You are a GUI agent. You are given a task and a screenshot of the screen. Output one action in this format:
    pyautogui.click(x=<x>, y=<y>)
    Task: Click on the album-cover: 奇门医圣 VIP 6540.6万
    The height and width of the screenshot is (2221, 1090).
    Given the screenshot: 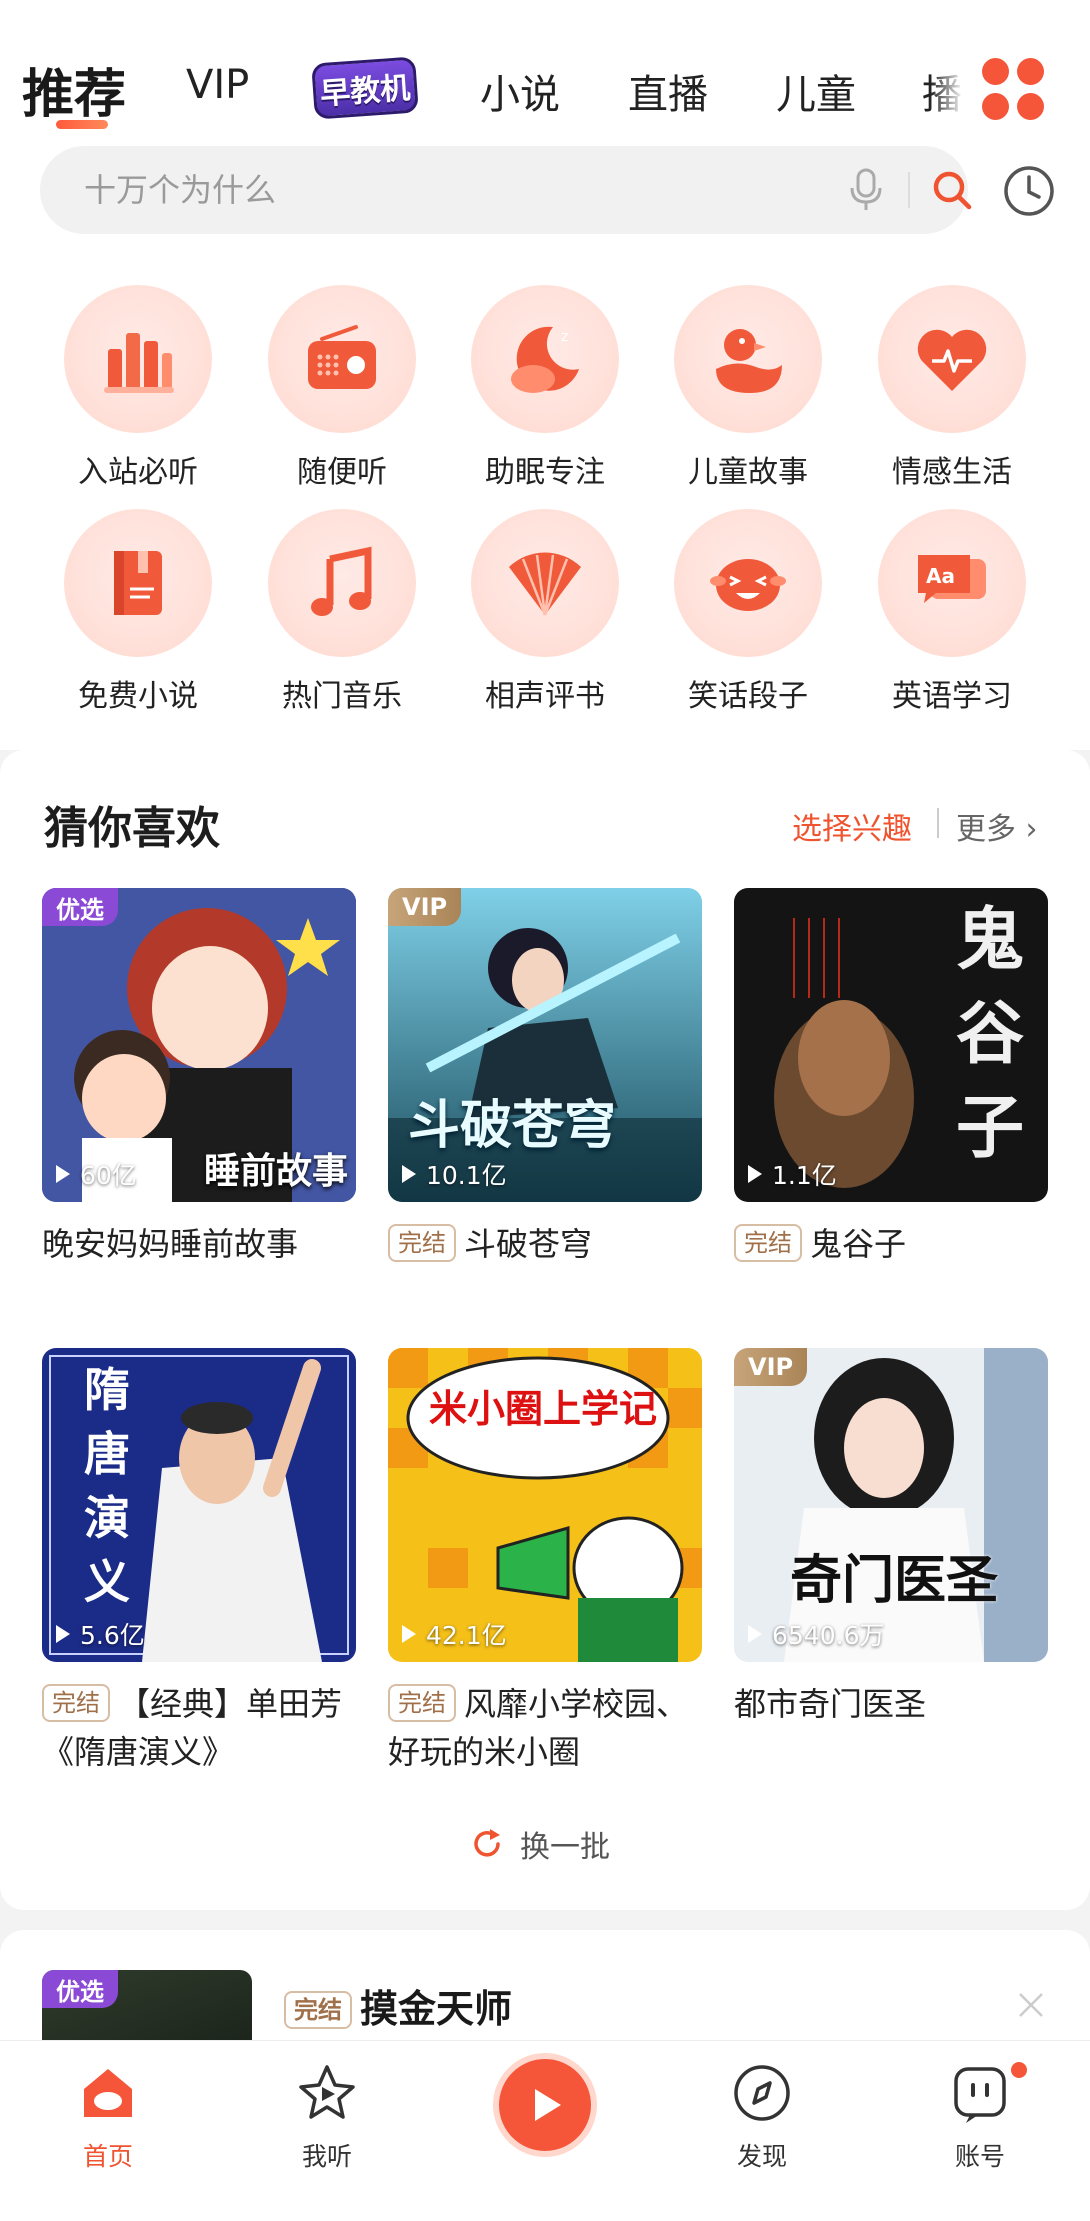 What is the action you would take?
    pyautogui.click(x=891, y=1505)
    